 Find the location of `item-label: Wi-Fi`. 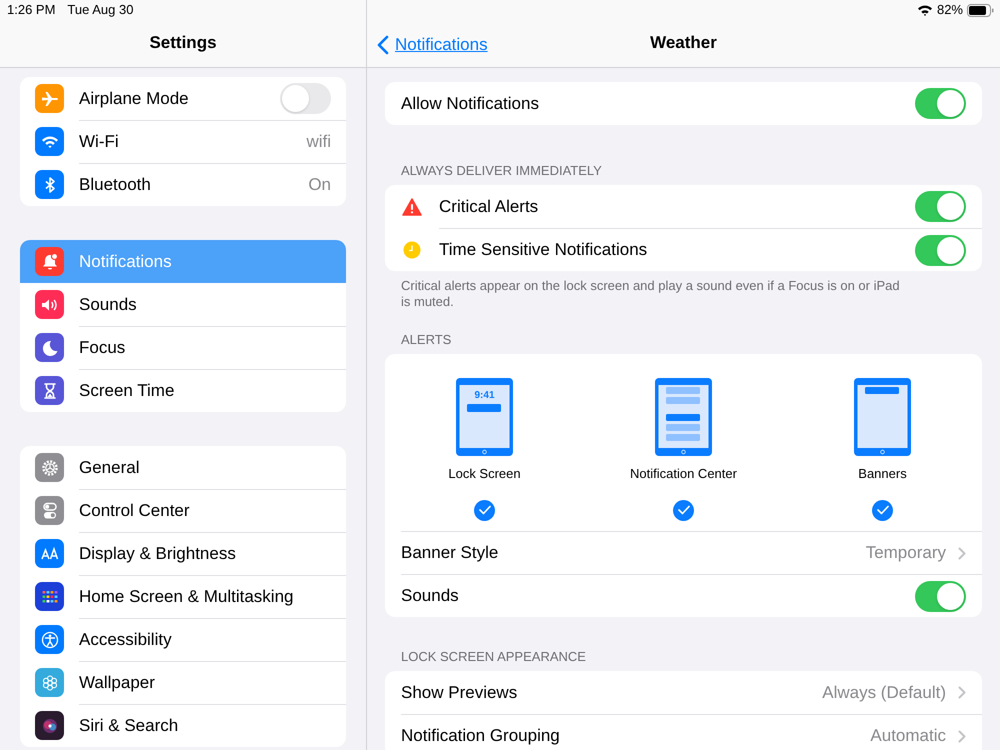

item-label: Wi-Fi is located at coordinates (99, 142).